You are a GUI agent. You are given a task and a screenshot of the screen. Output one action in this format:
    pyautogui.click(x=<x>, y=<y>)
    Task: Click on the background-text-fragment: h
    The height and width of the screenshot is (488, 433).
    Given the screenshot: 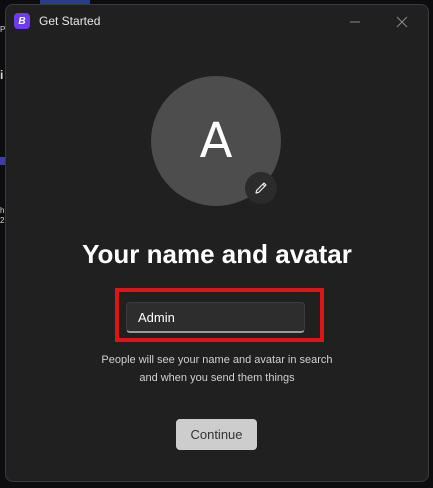 What is the action you would take?
    pyautogui.click(x=2, y=210)
    